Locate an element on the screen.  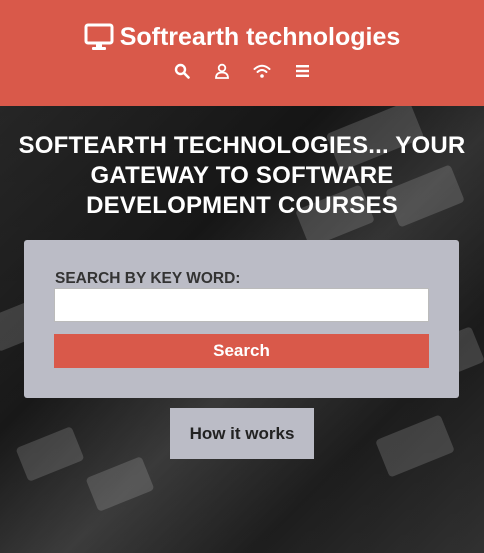
how-it-works-button: How it works is located at coordinates (242, 433).